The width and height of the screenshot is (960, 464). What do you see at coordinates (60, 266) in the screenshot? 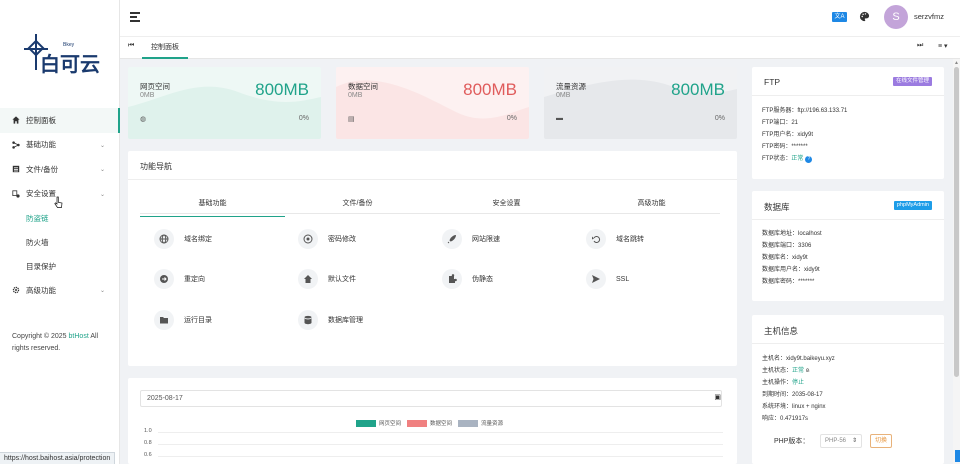
I see `sidebar-subitem-dir-protect: 目录保护` at bounding box center [60, 266].